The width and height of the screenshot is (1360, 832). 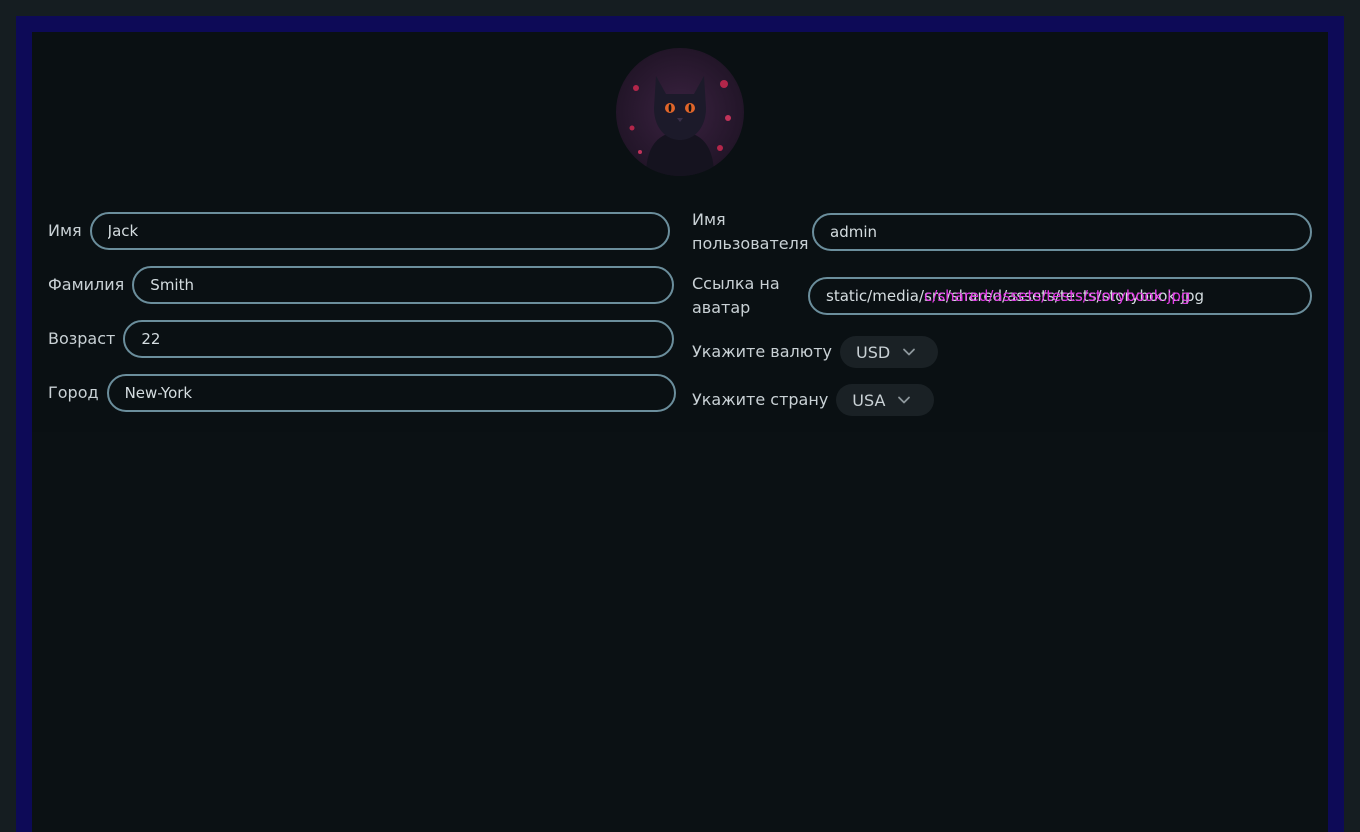 I want to click on first-name-label: Имя, so click(x=65, y=230).